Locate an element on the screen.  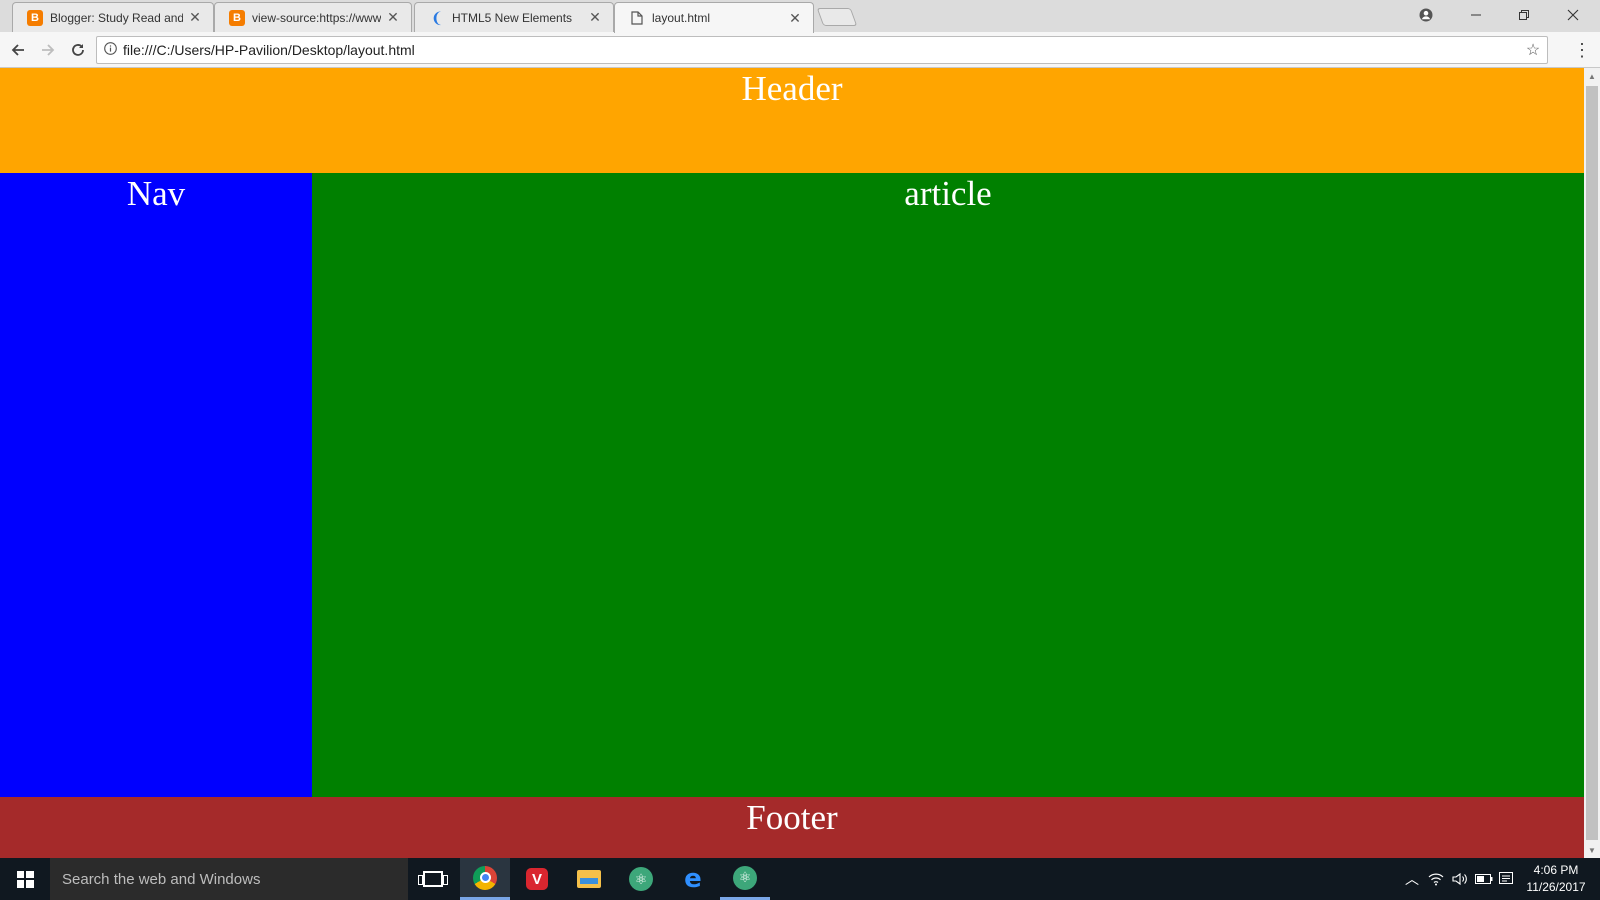
tab-blogger: B Blogger: Study Read and ✕ is located at coordinates (113, 17).